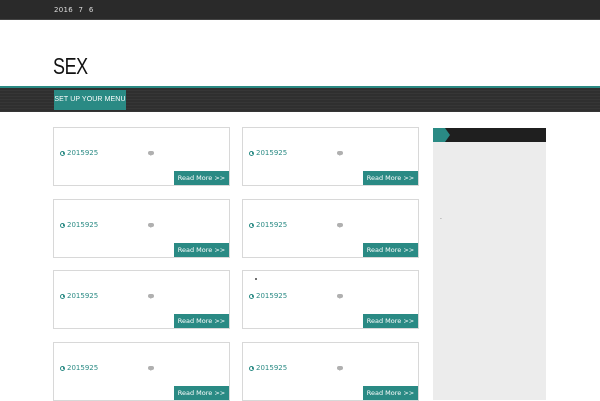  I want to click on sidebar-header-tab, so click(441, 135).